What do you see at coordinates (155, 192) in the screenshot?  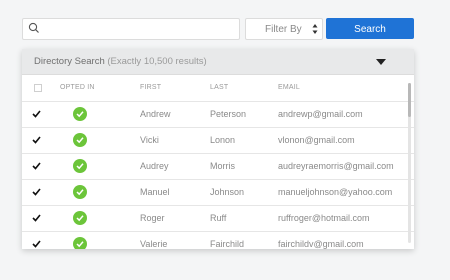 I see `cell-first: Manuel` at bounding box center [155, 192].